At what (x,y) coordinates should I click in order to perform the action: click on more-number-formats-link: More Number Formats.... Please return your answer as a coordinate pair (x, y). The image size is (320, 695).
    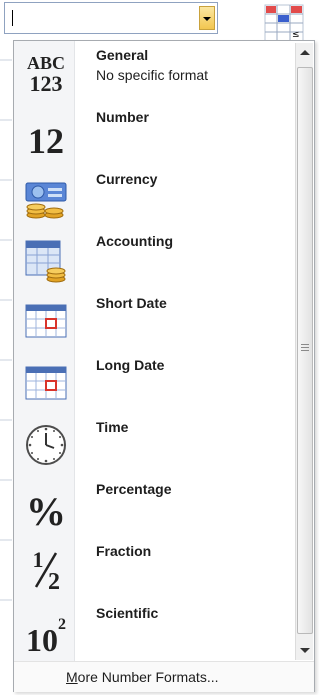
    Looking at the image, I should click on (142, 677).